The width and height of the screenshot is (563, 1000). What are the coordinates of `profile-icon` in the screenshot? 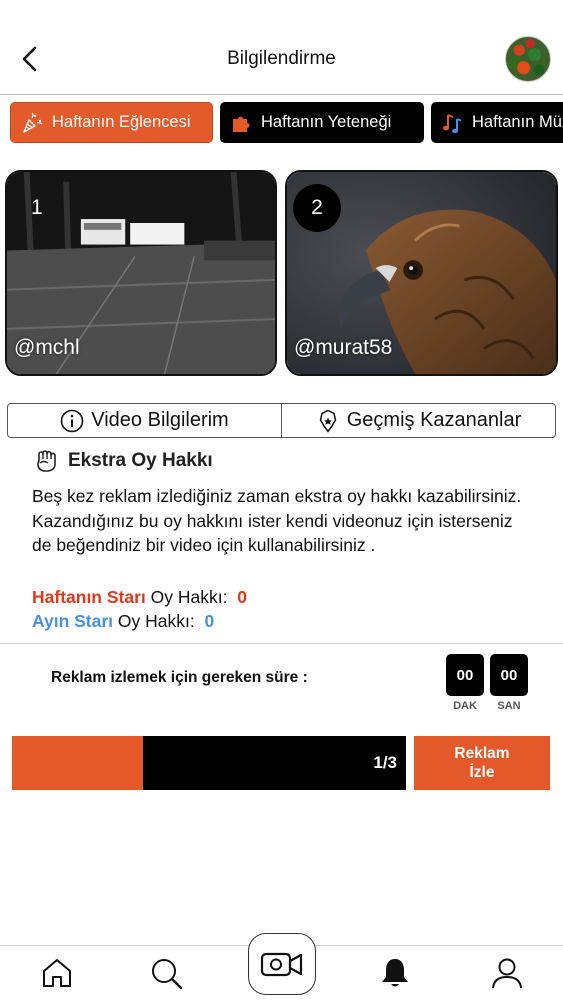 It's located at (507, 973).